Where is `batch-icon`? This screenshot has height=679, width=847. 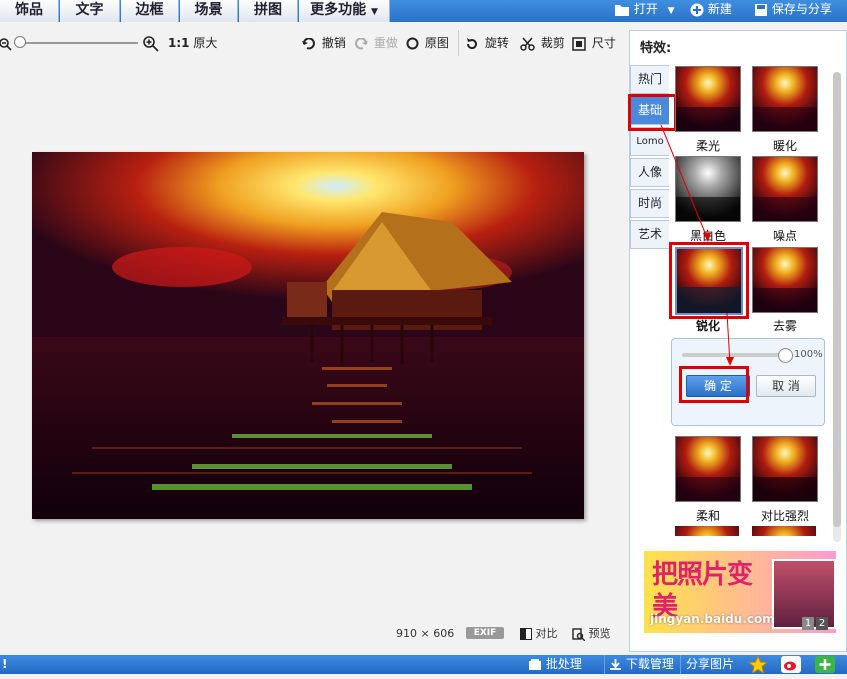 batch-icon is located at coordinates (535, 664).